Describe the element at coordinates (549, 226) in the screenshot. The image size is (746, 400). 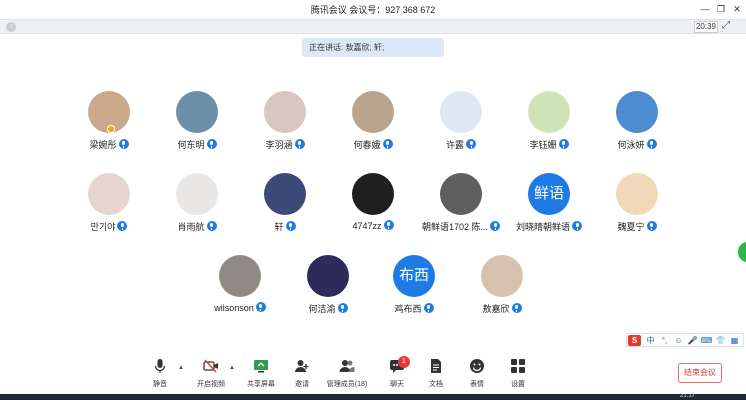
I see `participant-name: 刘晓晴朝鲜语` at that location.